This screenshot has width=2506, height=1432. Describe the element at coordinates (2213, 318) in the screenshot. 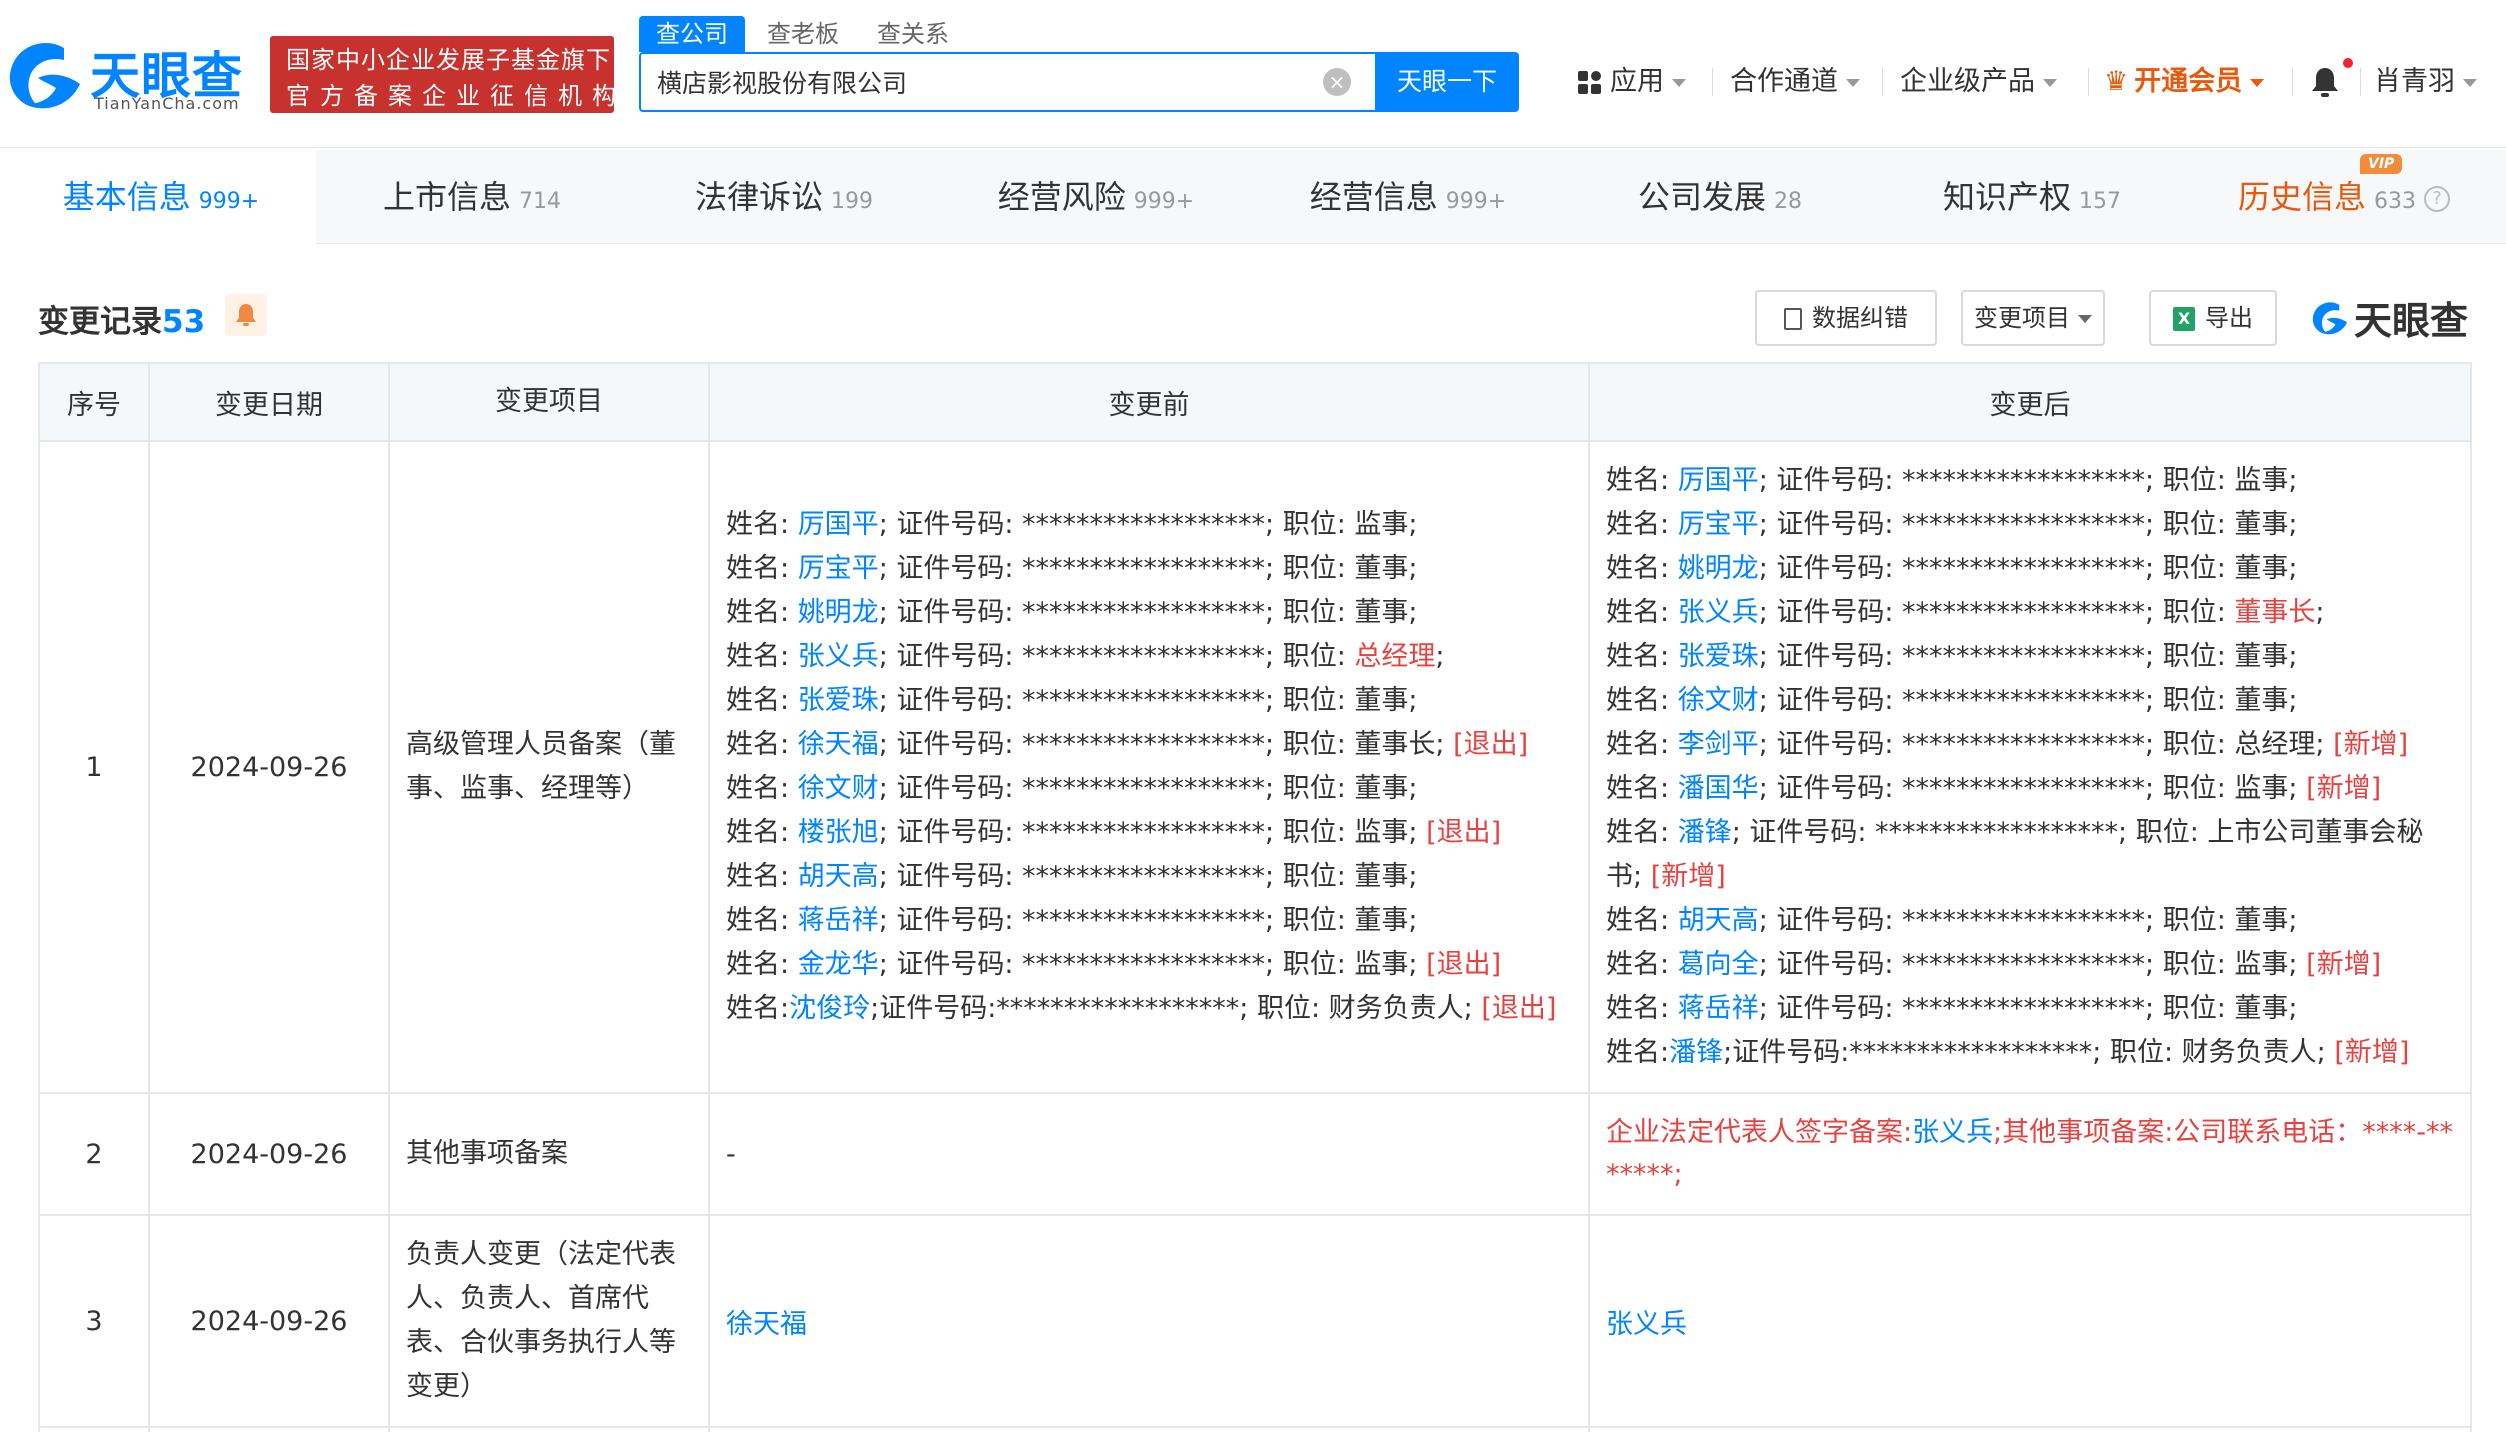

I see `export-button: X 导出` at that location.